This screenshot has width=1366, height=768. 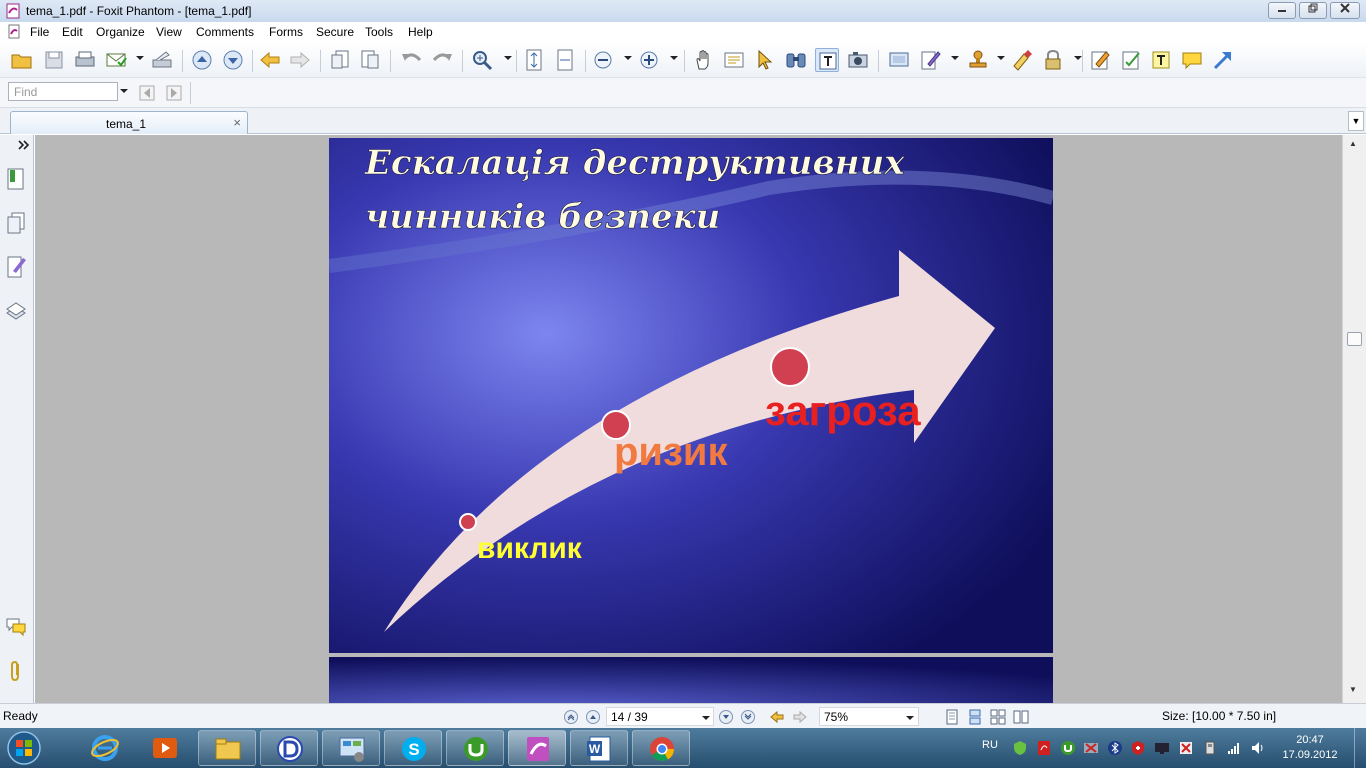 I want to click on tray-display-icon, so click(x=1162, y=748).